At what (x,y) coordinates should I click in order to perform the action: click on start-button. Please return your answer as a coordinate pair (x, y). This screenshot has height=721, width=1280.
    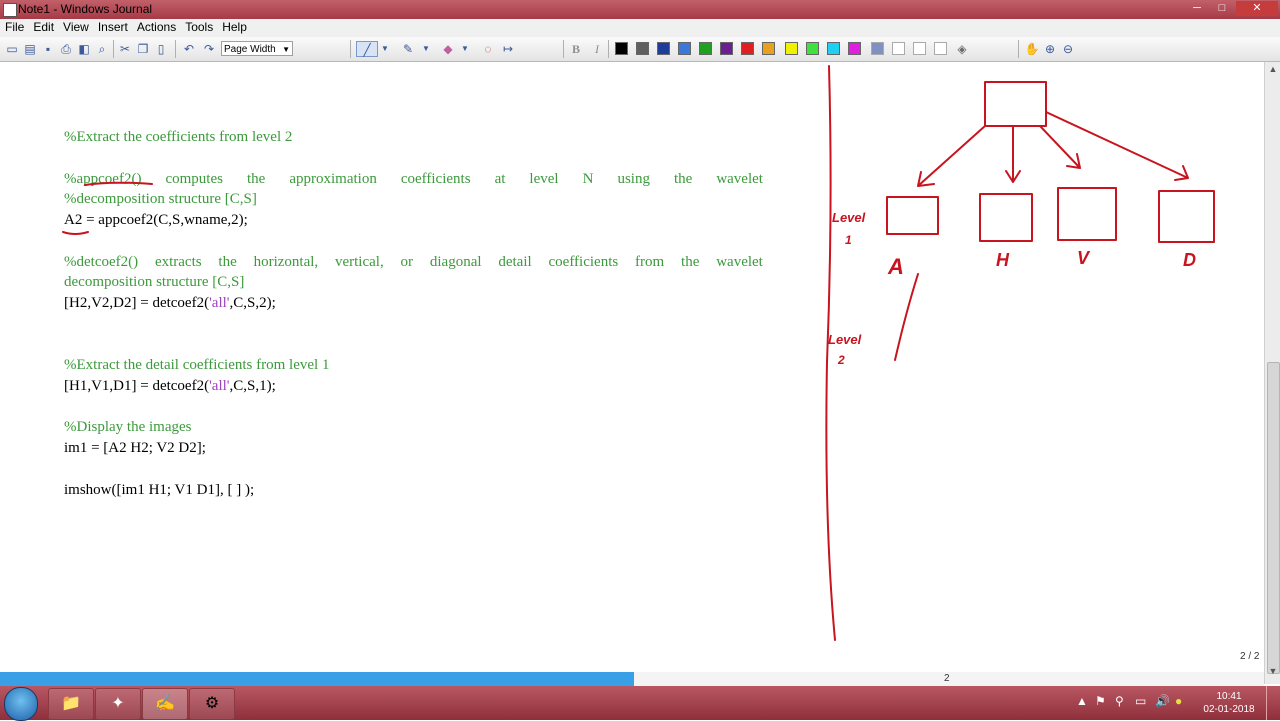
    Looking at the image, I should click on (21, 704).